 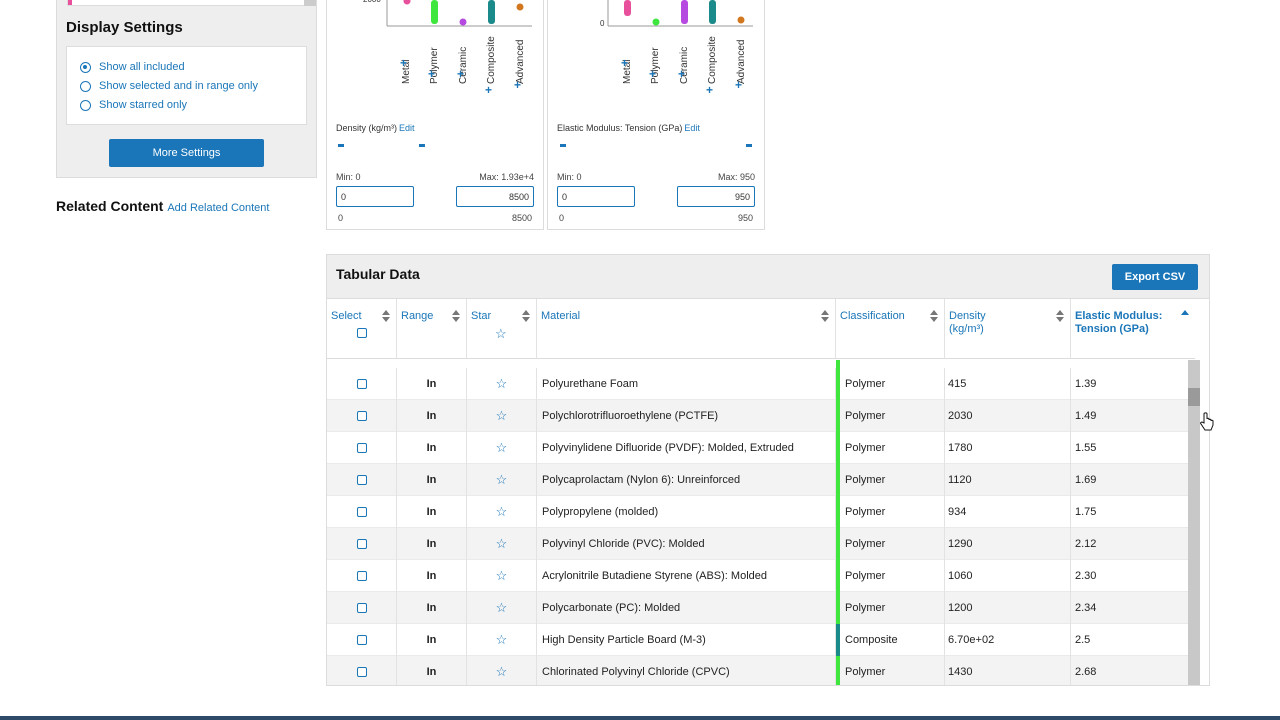 What do you see at coordinates (686, 608) in the screenshot?
I see `material-cell: Polycarbonate (PC): Molded` at bounding box center [686, 608].